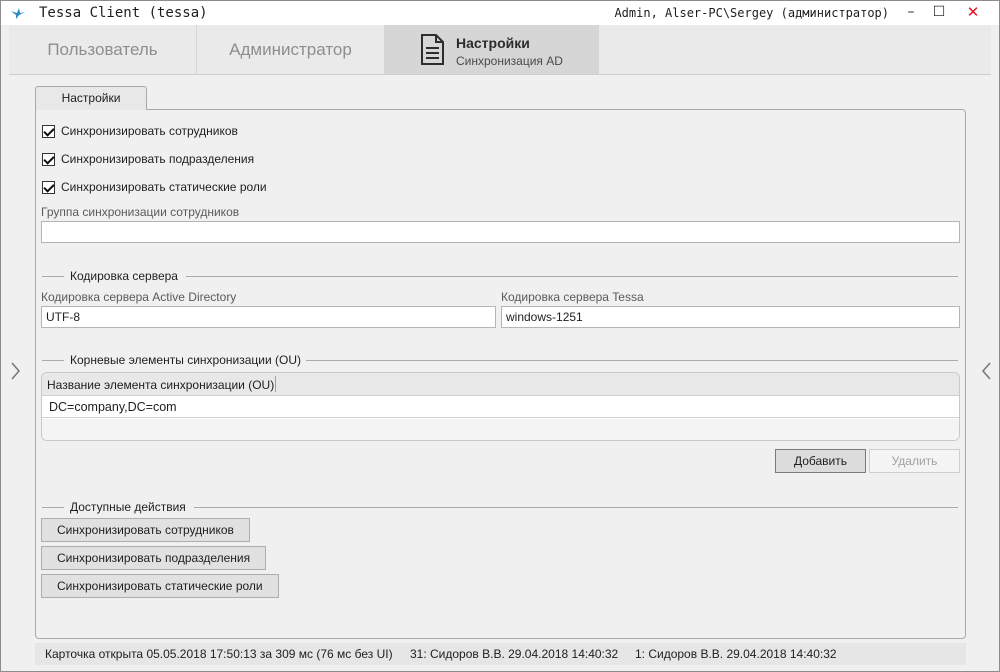 The image size is (1000, 672). I want to click on tab-administrator: Администратор, so click(291, 49).